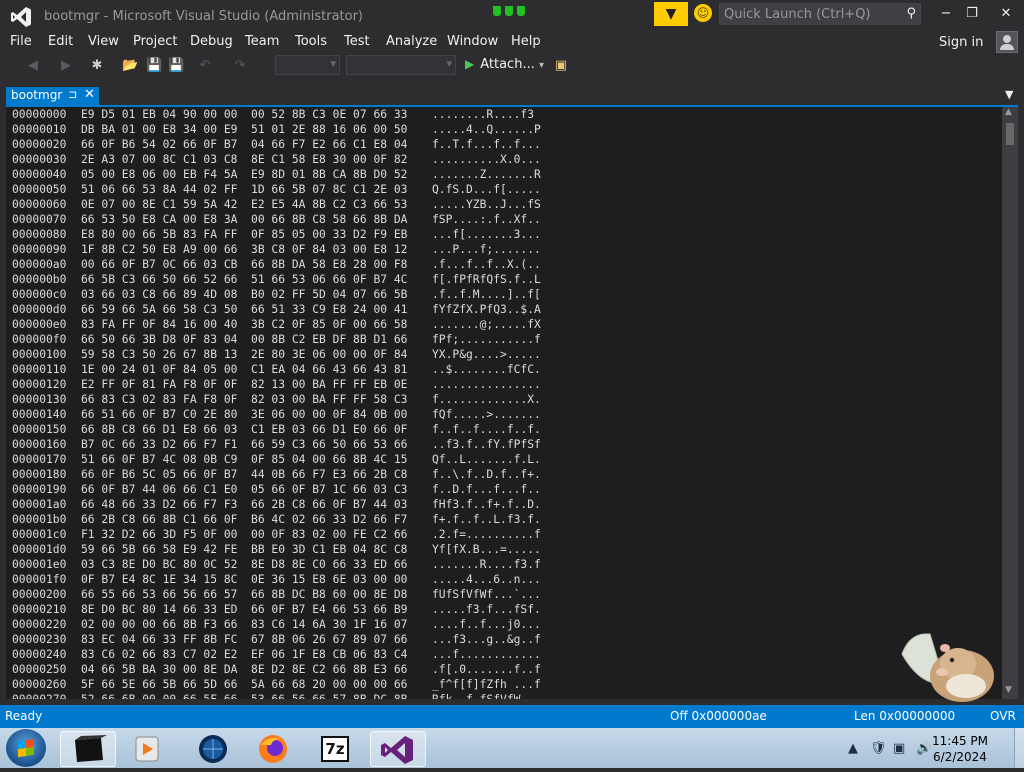  Describe the element at coordinates (52, 96) in the screenshot. I see `tab-bootmgr: bootmgr ⊐ ✕` at that location.